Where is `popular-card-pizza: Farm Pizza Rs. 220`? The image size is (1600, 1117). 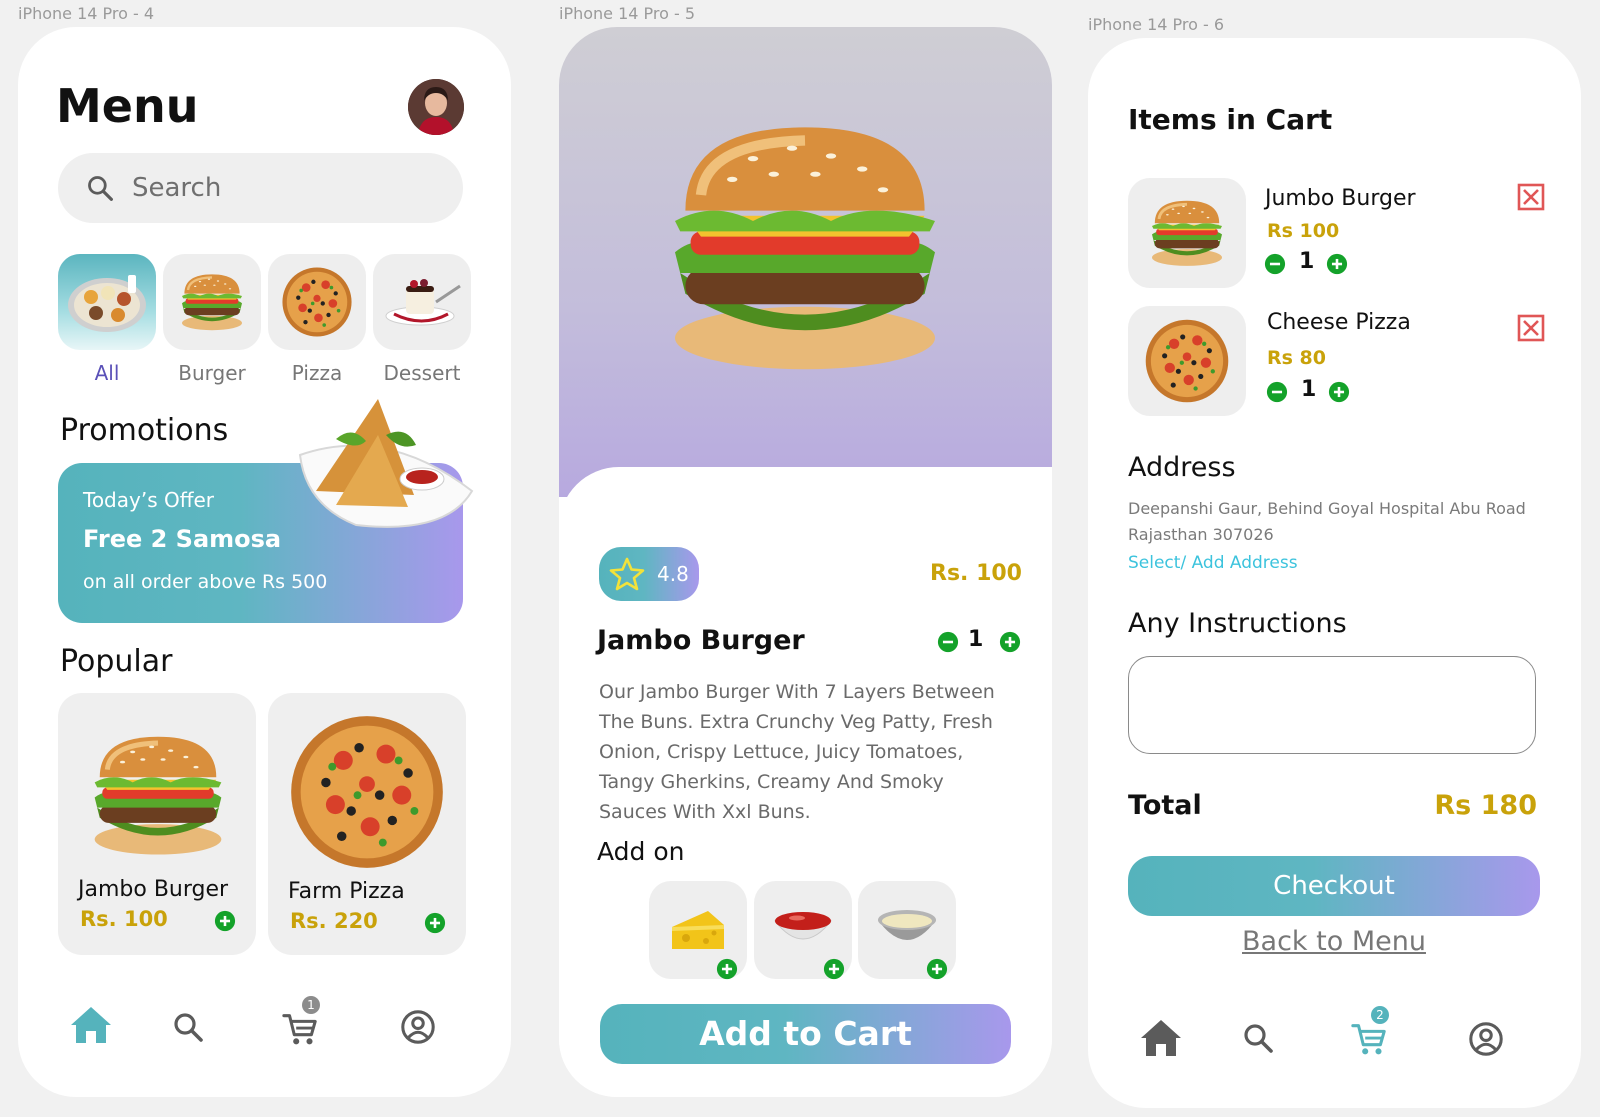 popular-card-pizza: Farm Pizza Rs. 220 is located at coordinates (367, 824).